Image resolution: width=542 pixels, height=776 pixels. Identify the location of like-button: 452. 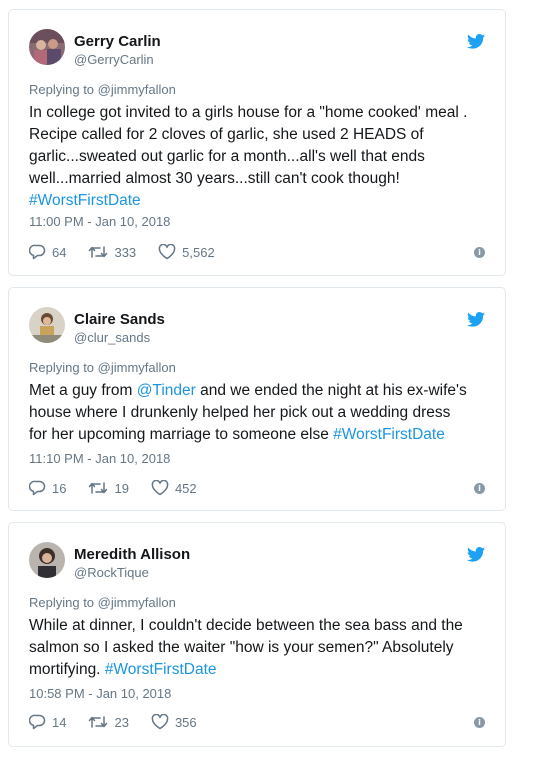
(174, 488).